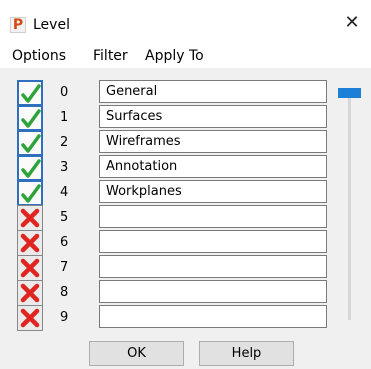 The image size is (371, 369). What do you see at coordinates (64, 117) in the screenshot?
I see `level-number: 1` at bounding box center [64, 117].